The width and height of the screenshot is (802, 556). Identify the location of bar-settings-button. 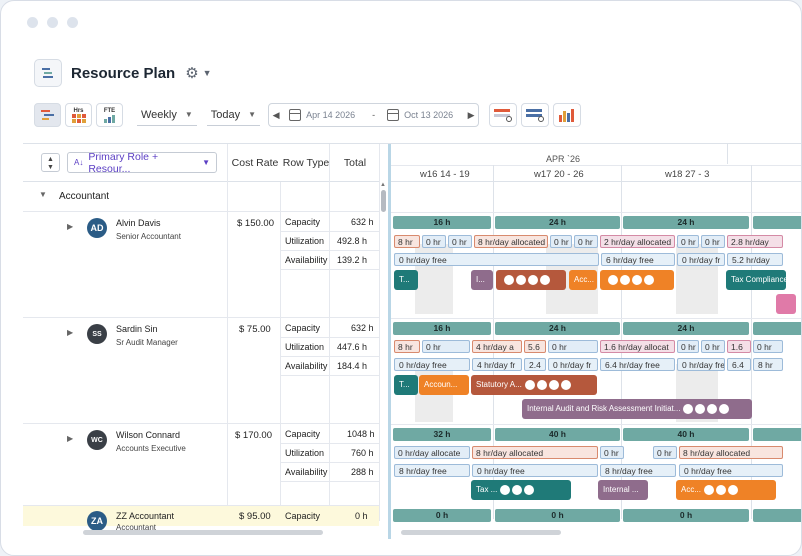
(535, 115).